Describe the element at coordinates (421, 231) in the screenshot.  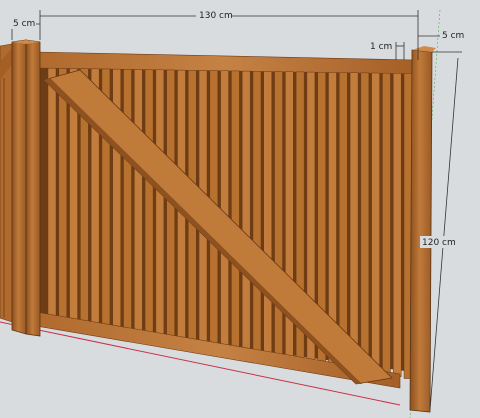
I see `right-post` at that location.